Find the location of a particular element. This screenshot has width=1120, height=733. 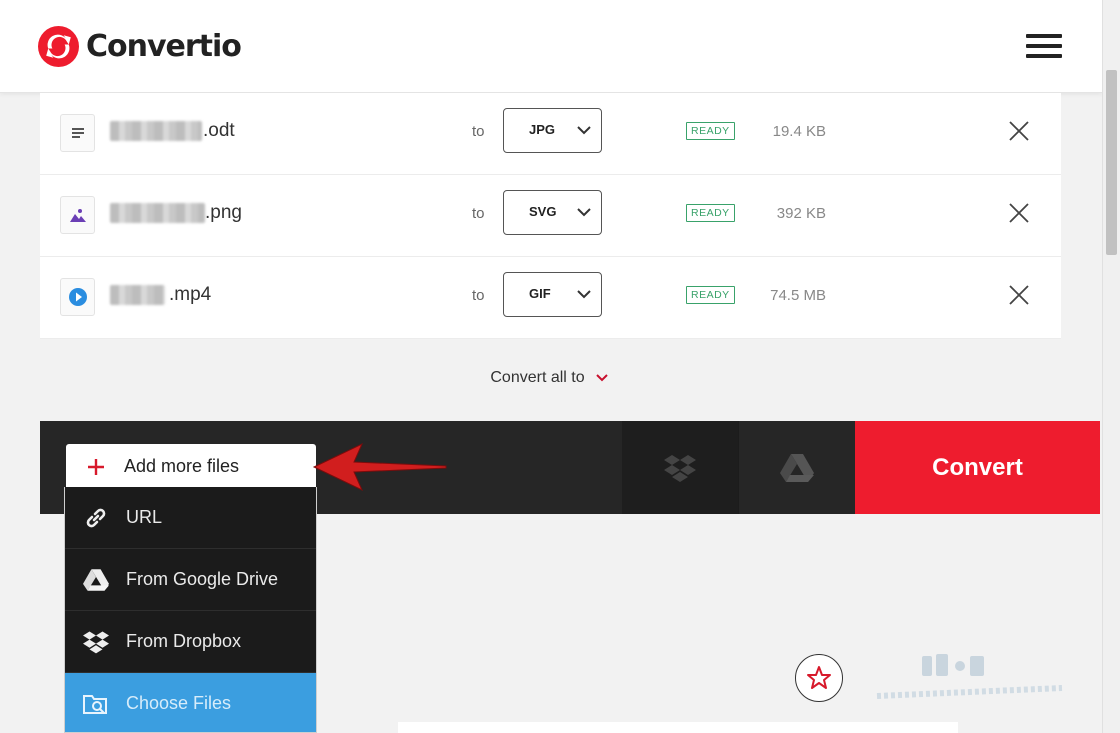

menu-item-label: From Dropbox is located at coordinates (184, 641).